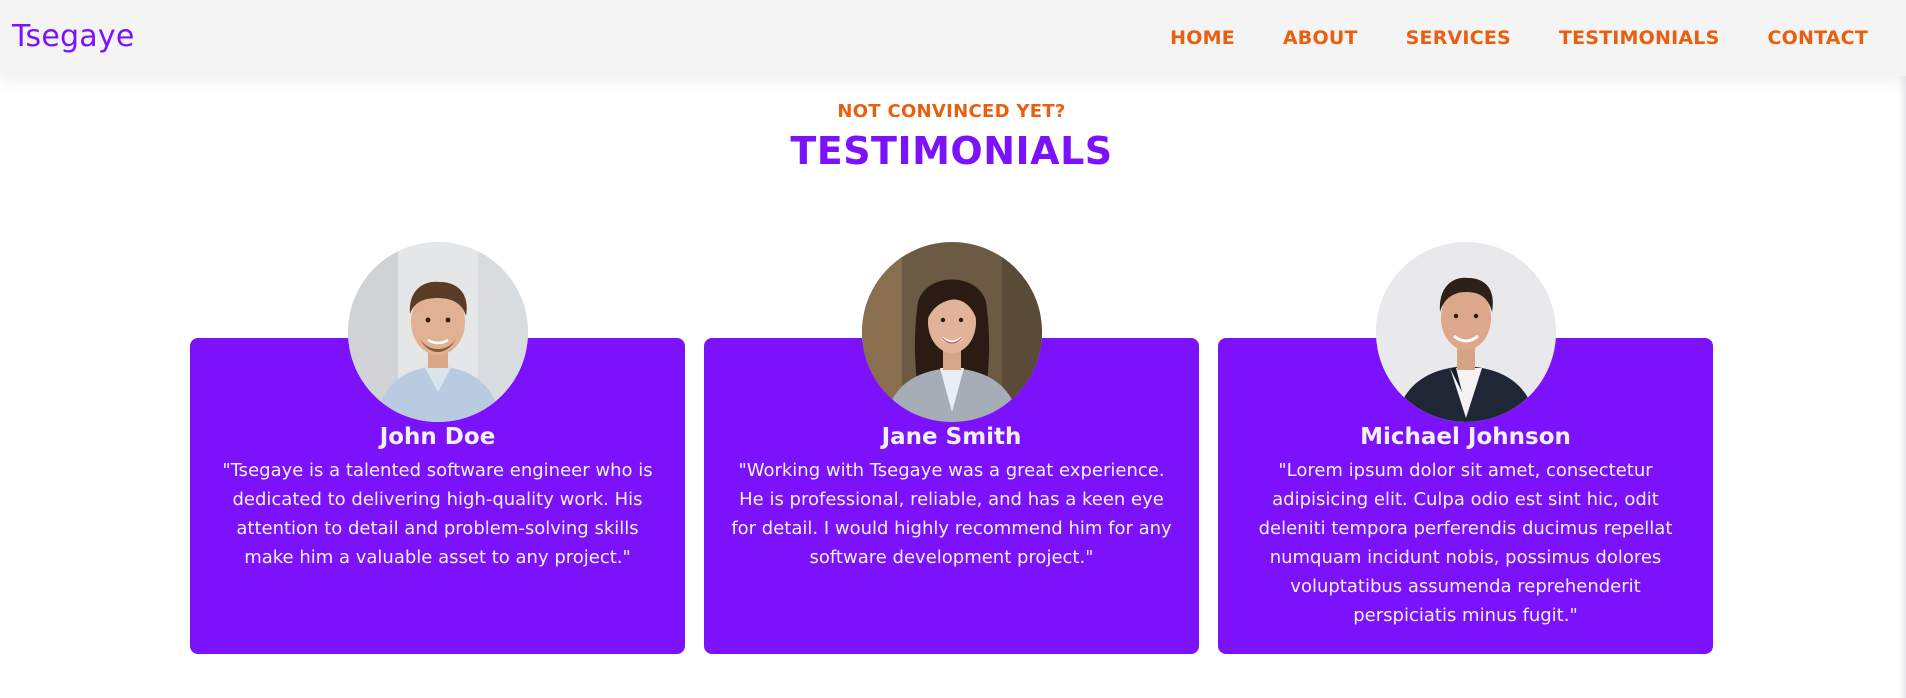 This screenshot has height=698, width=1906. I want to click on nav-links: HOME ABOUT SERVICES TESTIMONIALS CONTACT, so click(1519, 38).